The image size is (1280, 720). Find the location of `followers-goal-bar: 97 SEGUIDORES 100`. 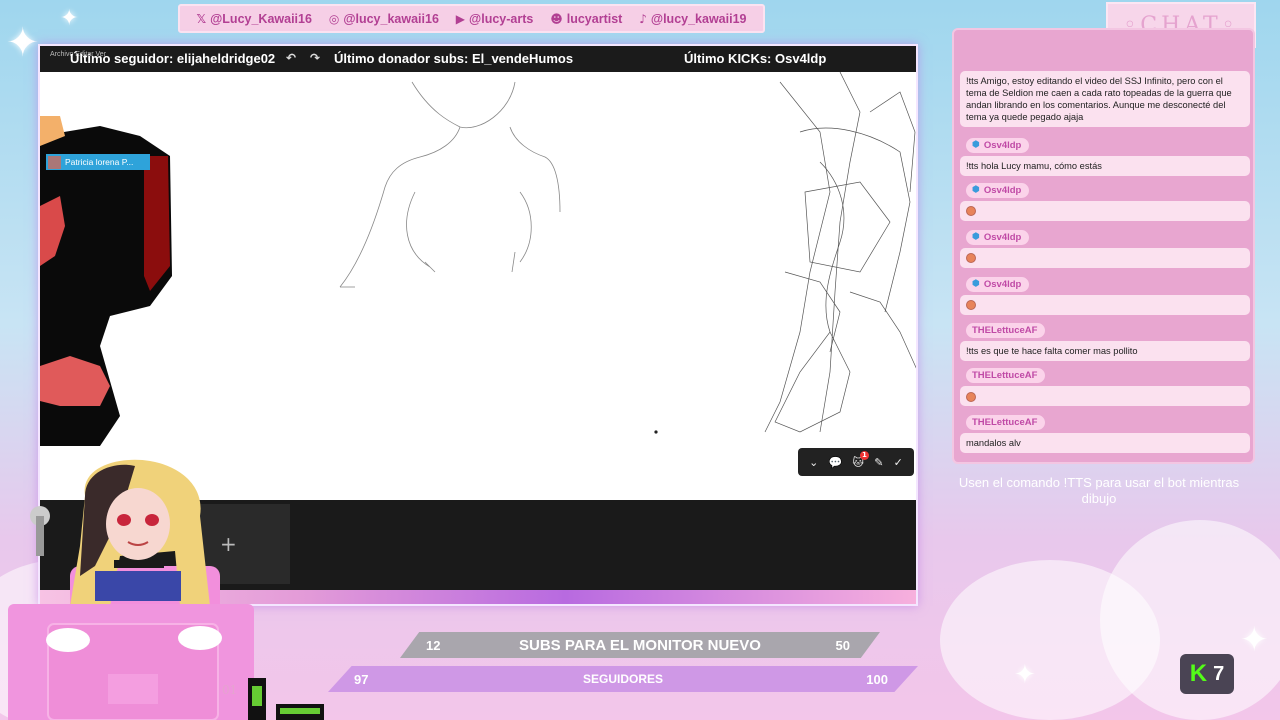

followers-goal-bar: 97 SEGUIDORES 100 is located at coordinates (623, 679).